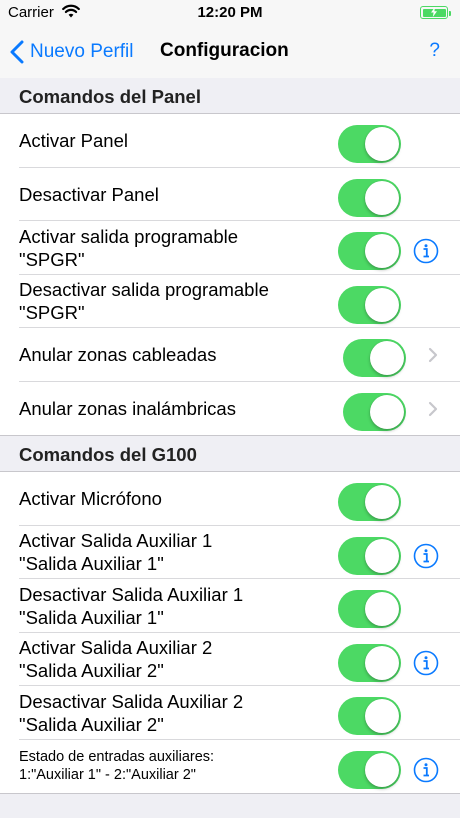 The width and height of the screenshot is (460, 818). Describe the element at coordinates (435, 12) in the screenshot. I see `battery-charging-icon` at that location.